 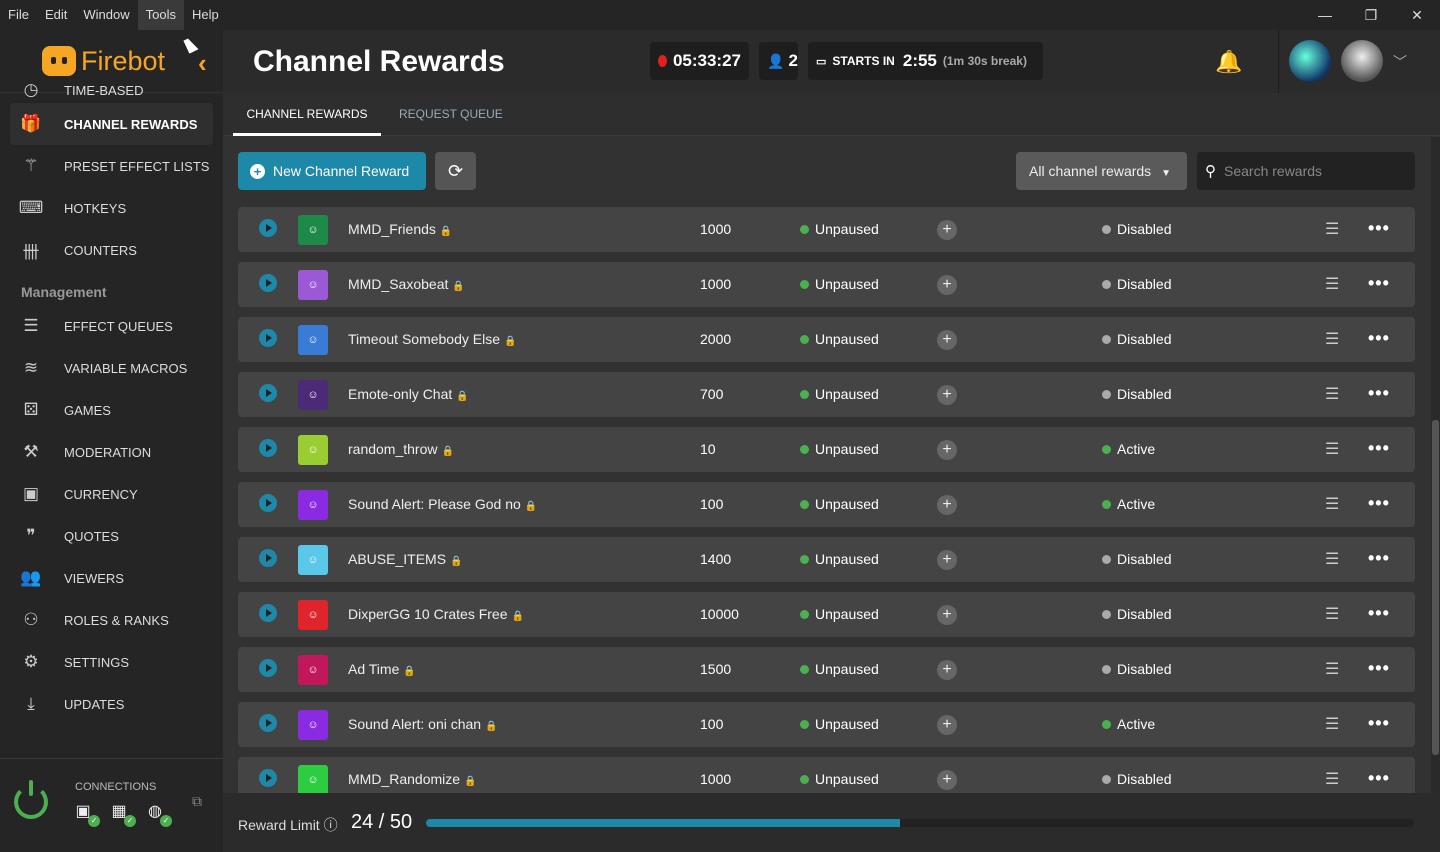 I want to click on menu-tools: Tools, so click(x=160, y=15).